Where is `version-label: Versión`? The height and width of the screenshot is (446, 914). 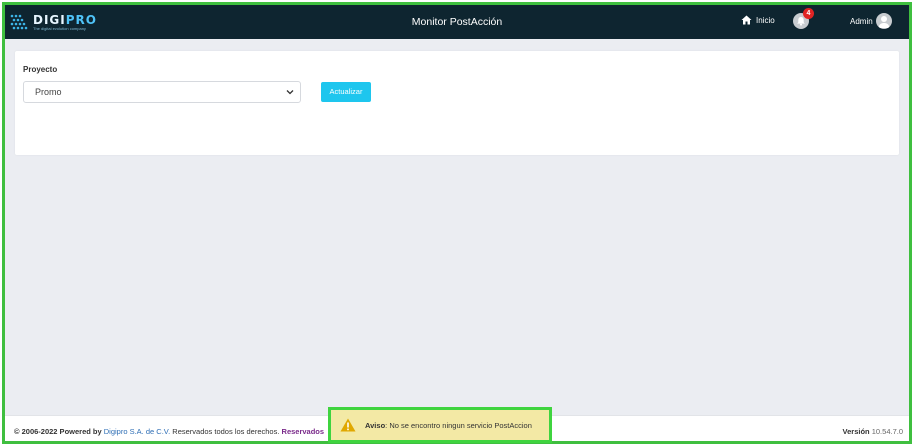 version-label: Versión is located at coordinates (856, 431).